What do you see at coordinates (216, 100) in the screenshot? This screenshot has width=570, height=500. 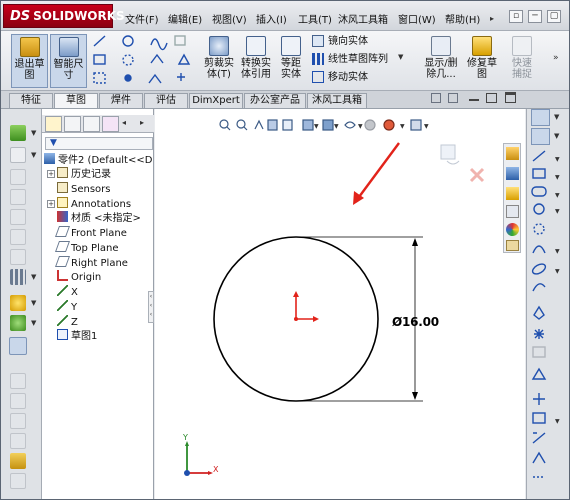 I see `tab-dimxpert: DimXpert` at bounding box center [216, 100].